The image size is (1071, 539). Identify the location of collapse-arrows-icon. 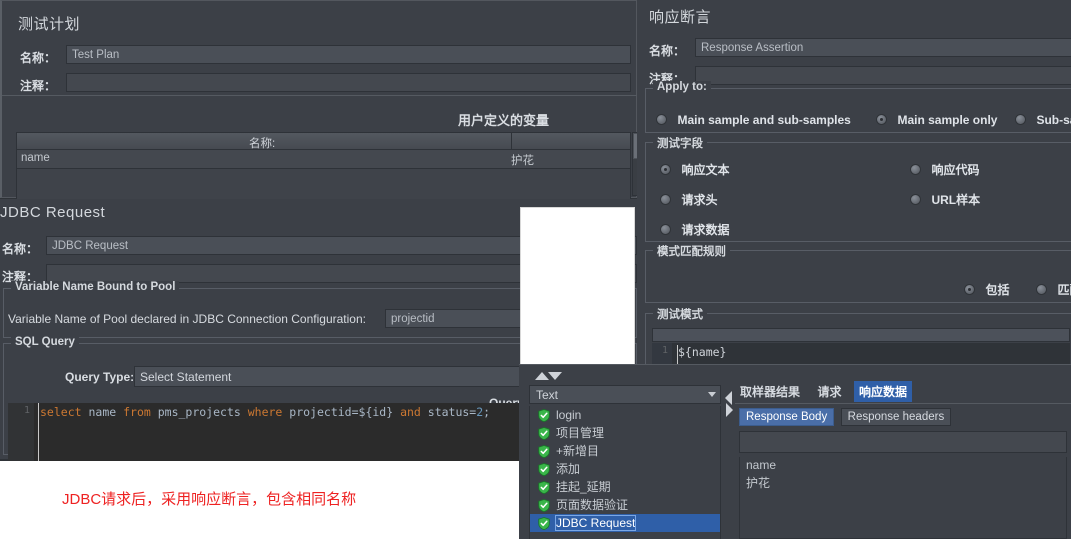
(548, 376).